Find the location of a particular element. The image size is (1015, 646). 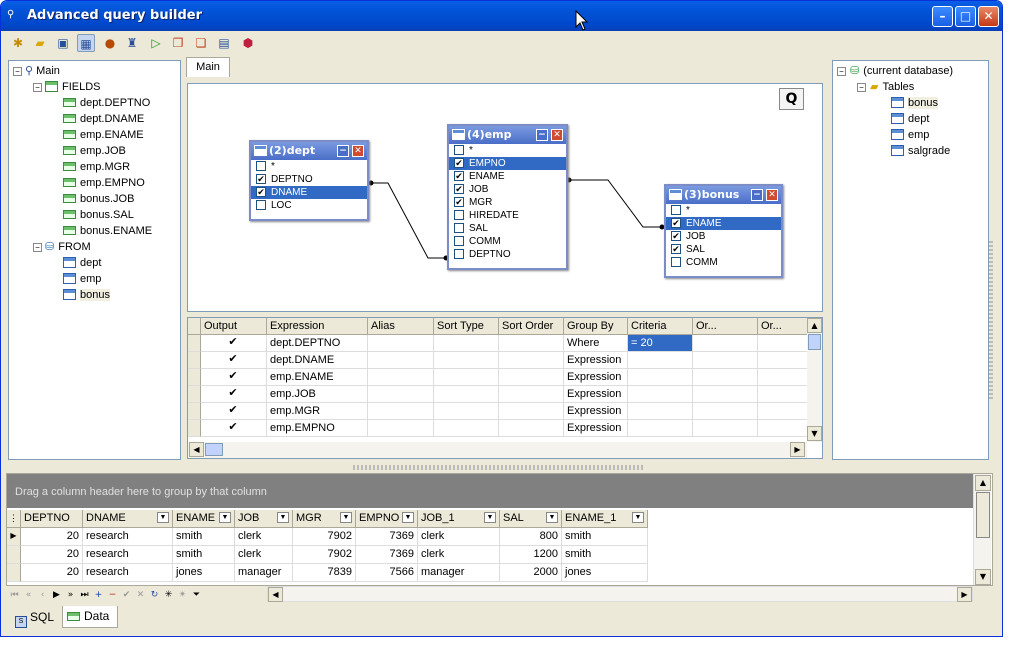

tree-fields-node: − FIELDS is located at coordinates (95, 87).